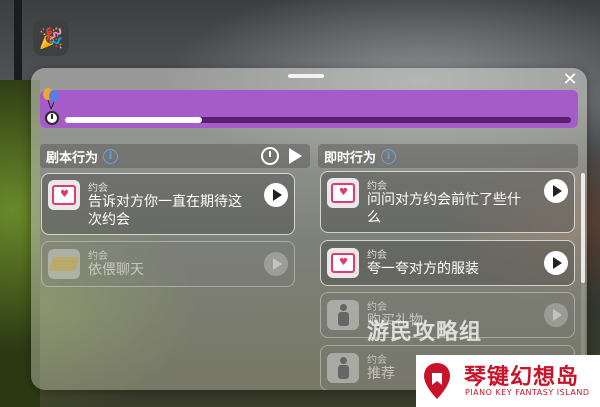 The height and width of the screenshot is (407, 600). Describe the element at coordinates (51, 99) in the screenshot. I see `balloons-icon` at that location.